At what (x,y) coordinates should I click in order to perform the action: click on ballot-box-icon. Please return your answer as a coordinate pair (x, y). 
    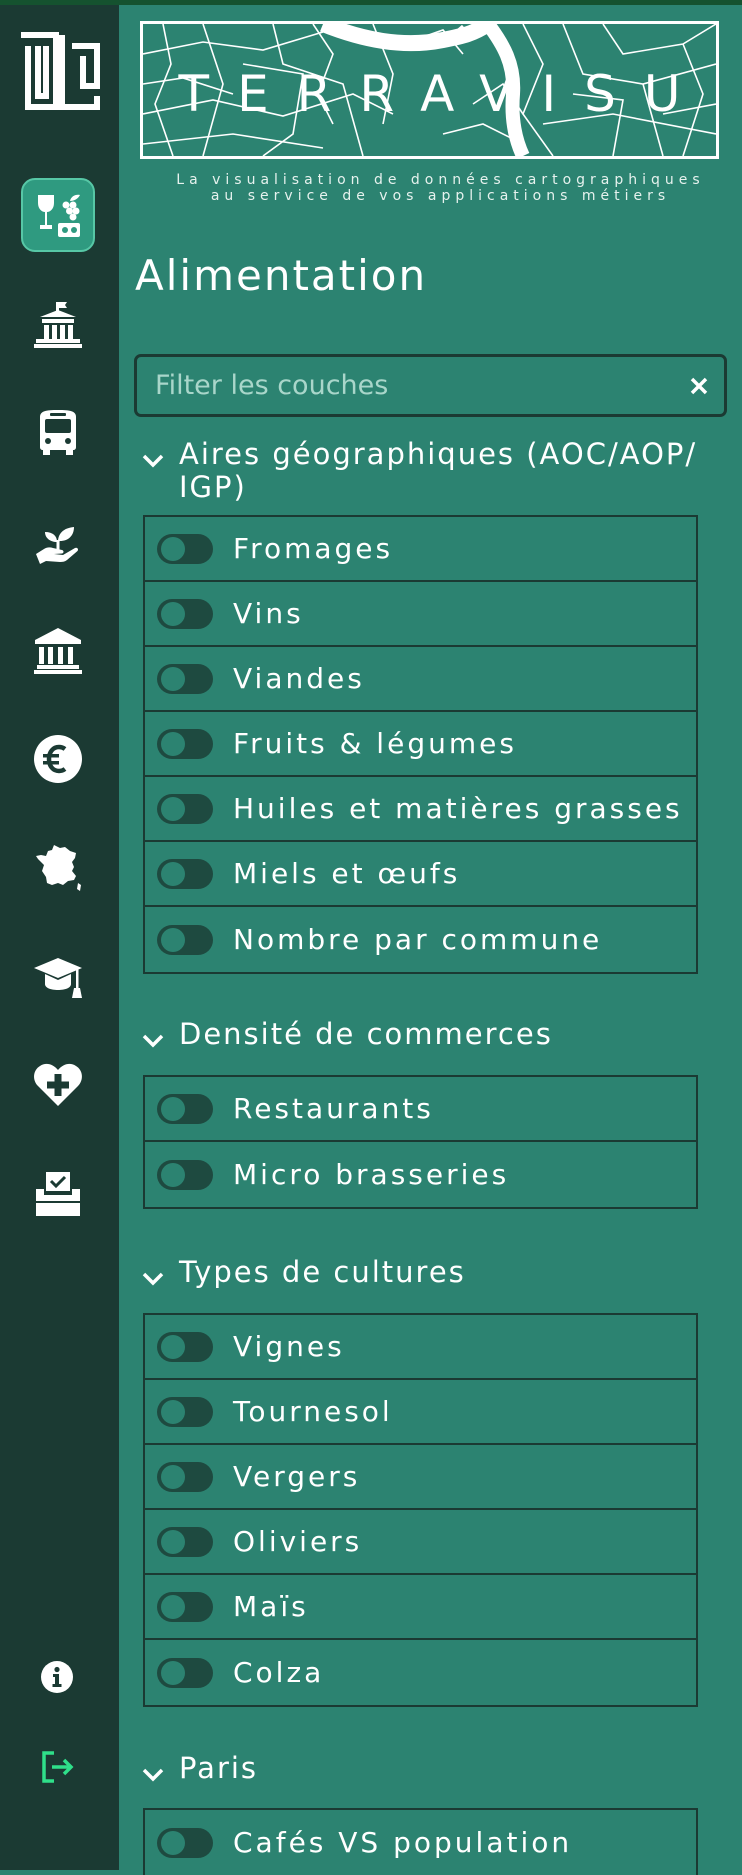
    Looking at the image, I should click on (58, 1194).